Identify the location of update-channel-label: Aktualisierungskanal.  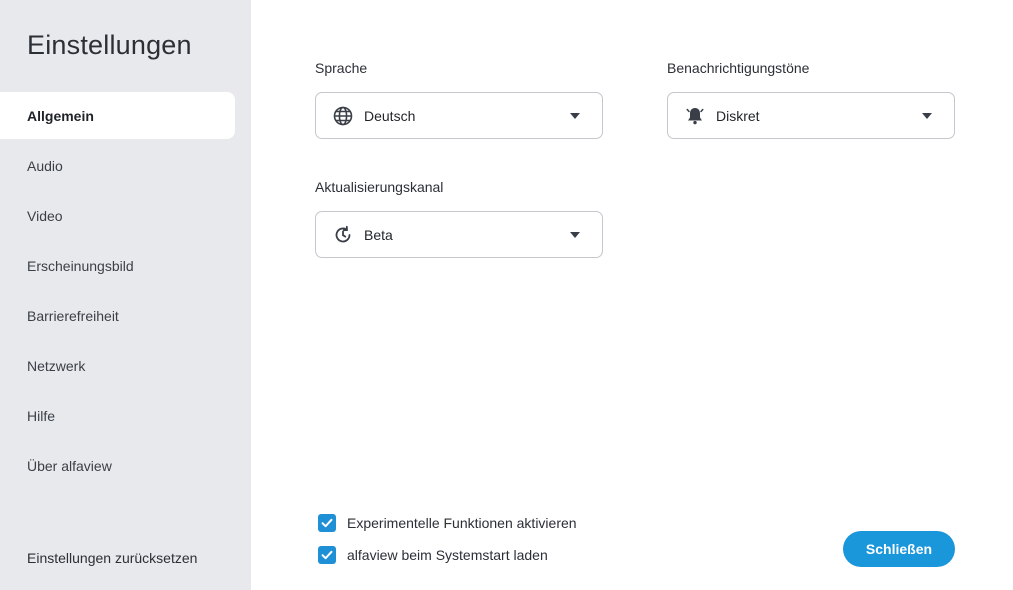
(379, 187).